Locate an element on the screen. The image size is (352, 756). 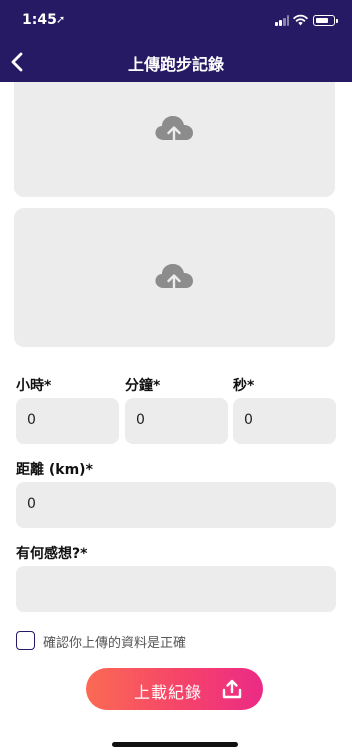
seconds-label: 秒* is located at coordinates (244, 386).